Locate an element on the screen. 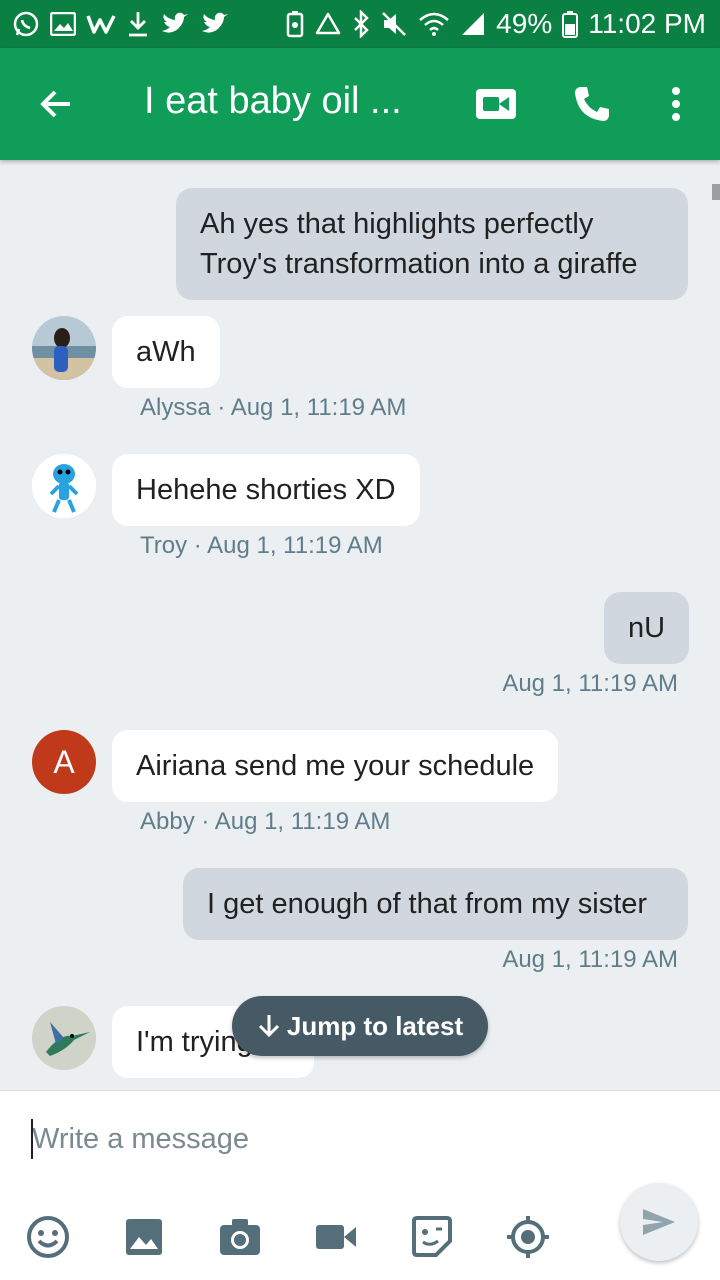  back-button is located at coordinates (56, 104).